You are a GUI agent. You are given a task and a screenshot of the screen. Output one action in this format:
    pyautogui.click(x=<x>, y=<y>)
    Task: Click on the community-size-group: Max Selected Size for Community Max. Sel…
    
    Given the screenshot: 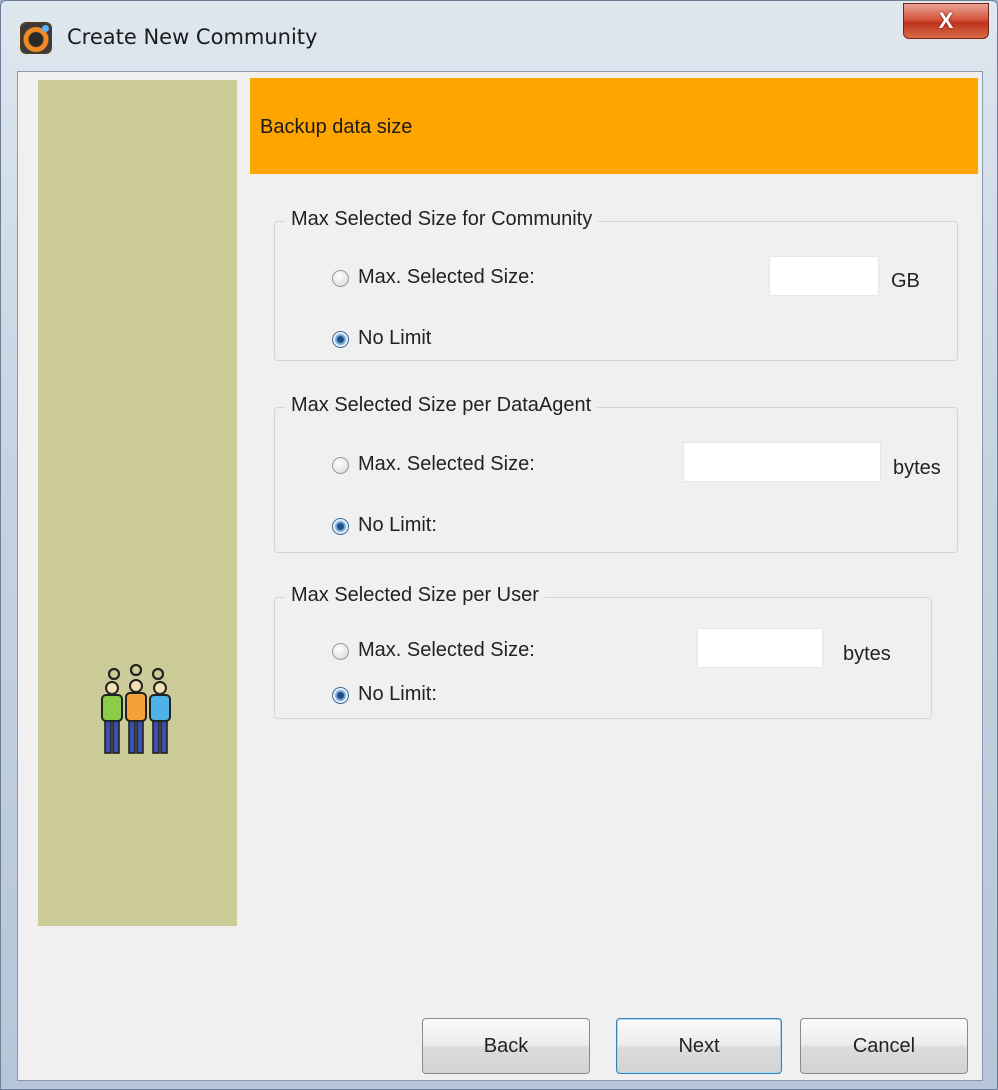 What is the action you would take?
    pyautogui.click(x=616, y=284)
    